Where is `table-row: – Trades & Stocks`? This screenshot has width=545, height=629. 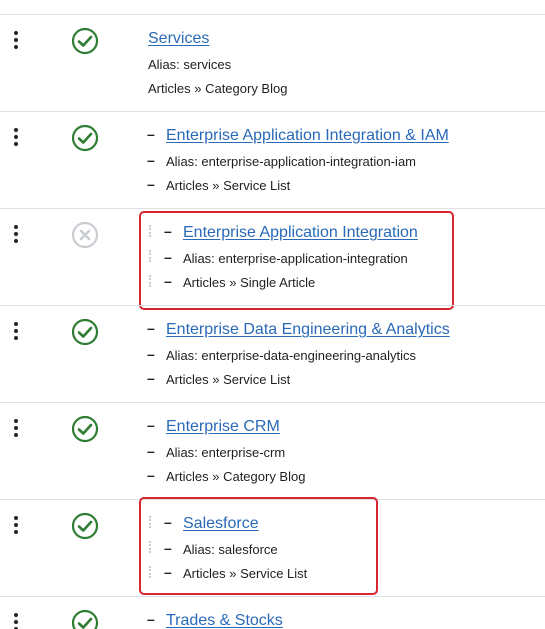 table-row: – Trades & Stocks is located at coordinates (272, 612).